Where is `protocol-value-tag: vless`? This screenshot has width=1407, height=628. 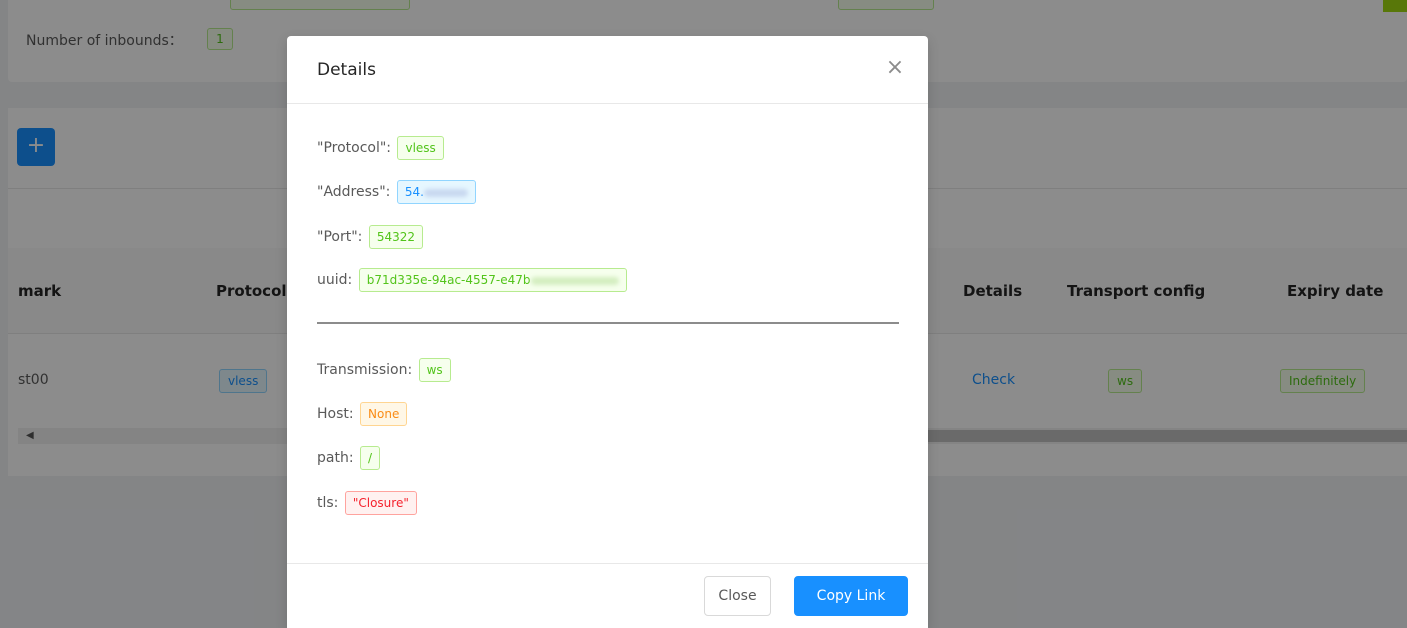 protocol-value-tag: vless is located at coordinates (420, 148).